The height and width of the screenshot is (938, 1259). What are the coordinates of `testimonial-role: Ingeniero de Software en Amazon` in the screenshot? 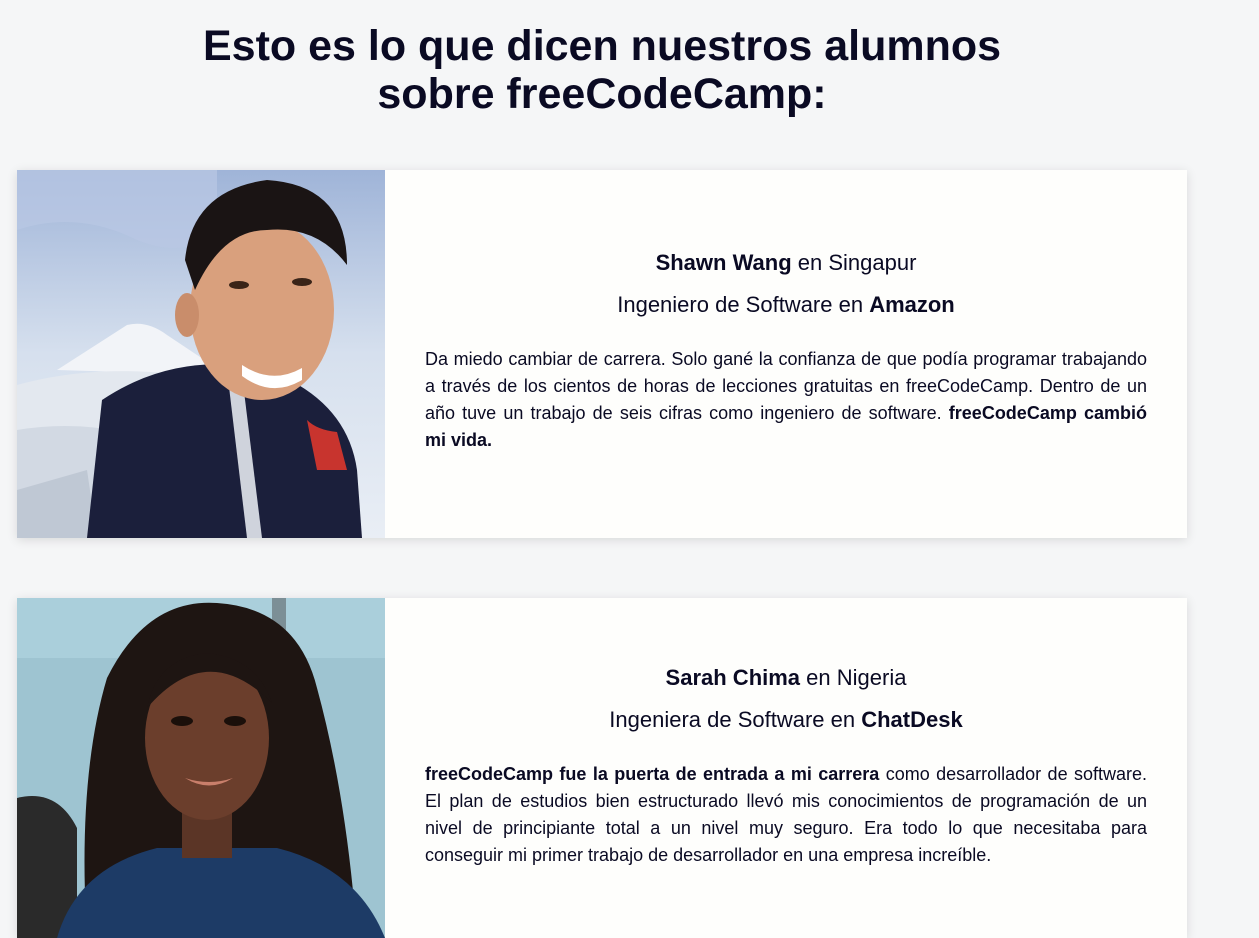 It's located at (786, 305).